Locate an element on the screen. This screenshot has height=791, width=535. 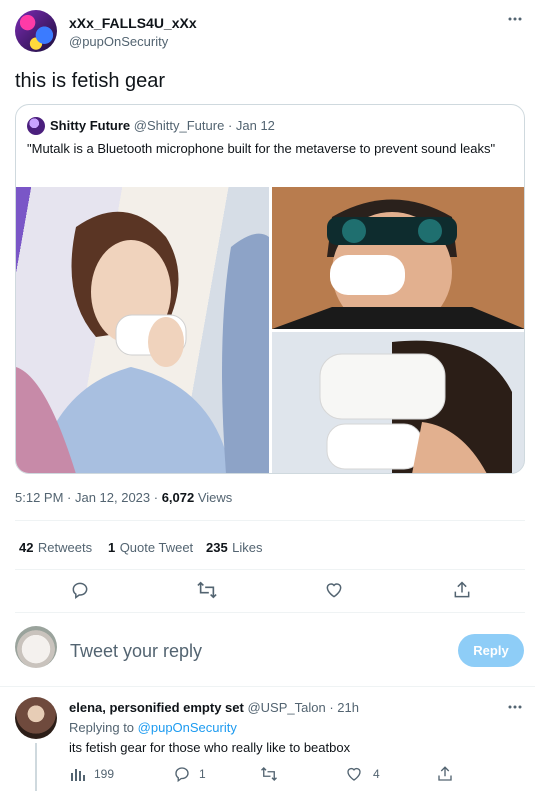
quoted-date: · Jan 12 is located at coordinates (251, 125).